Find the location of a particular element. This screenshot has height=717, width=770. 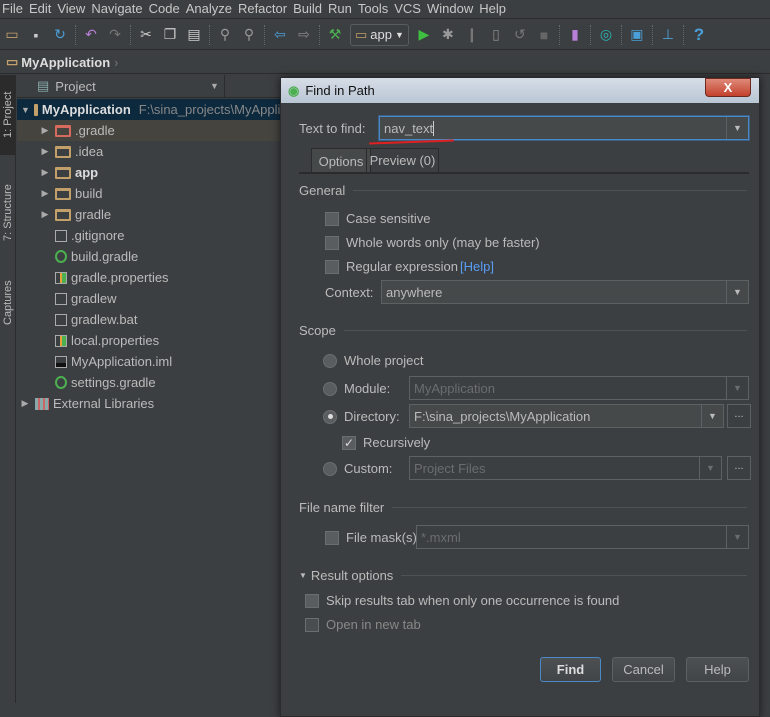

find-button: Find is located at coordinates (570, 669).